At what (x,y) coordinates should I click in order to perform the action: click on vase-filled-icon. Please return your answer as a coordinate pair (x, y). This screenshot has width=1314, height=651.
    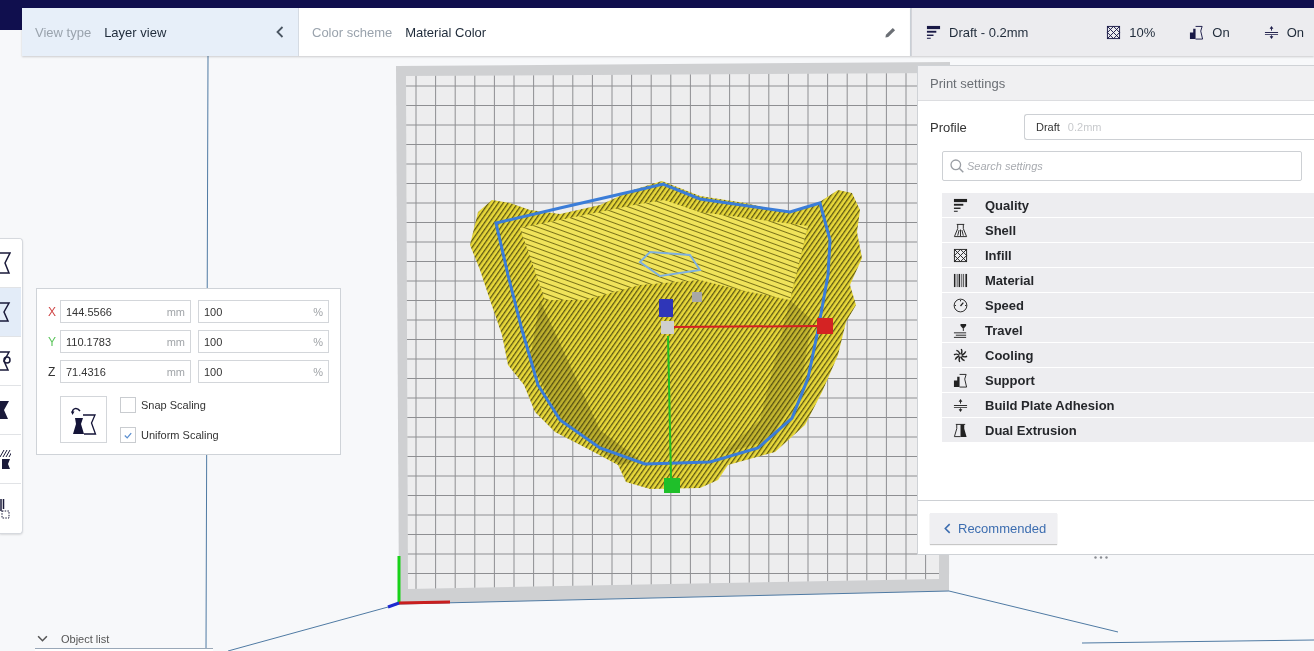
    Looking at the image, I should click on (5, 410).